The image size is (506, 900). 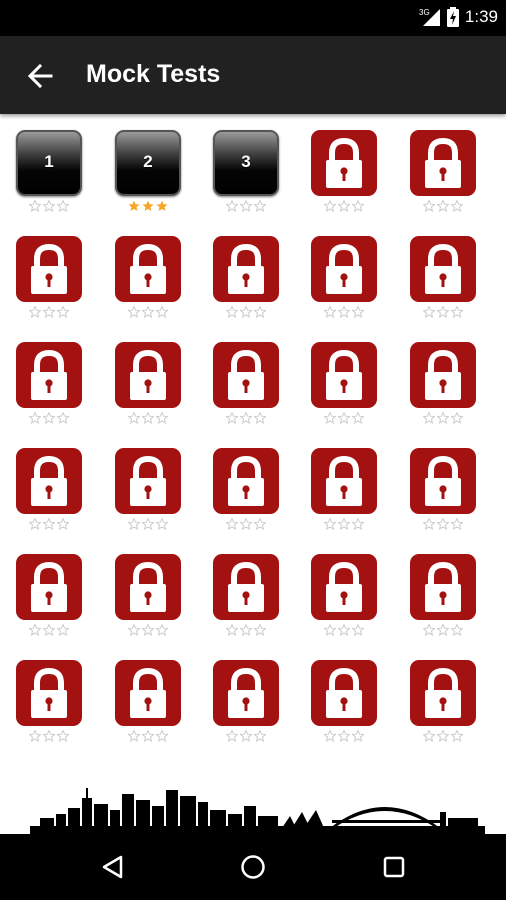 I want to click on test-number: 2, so click(x=148, y=161).